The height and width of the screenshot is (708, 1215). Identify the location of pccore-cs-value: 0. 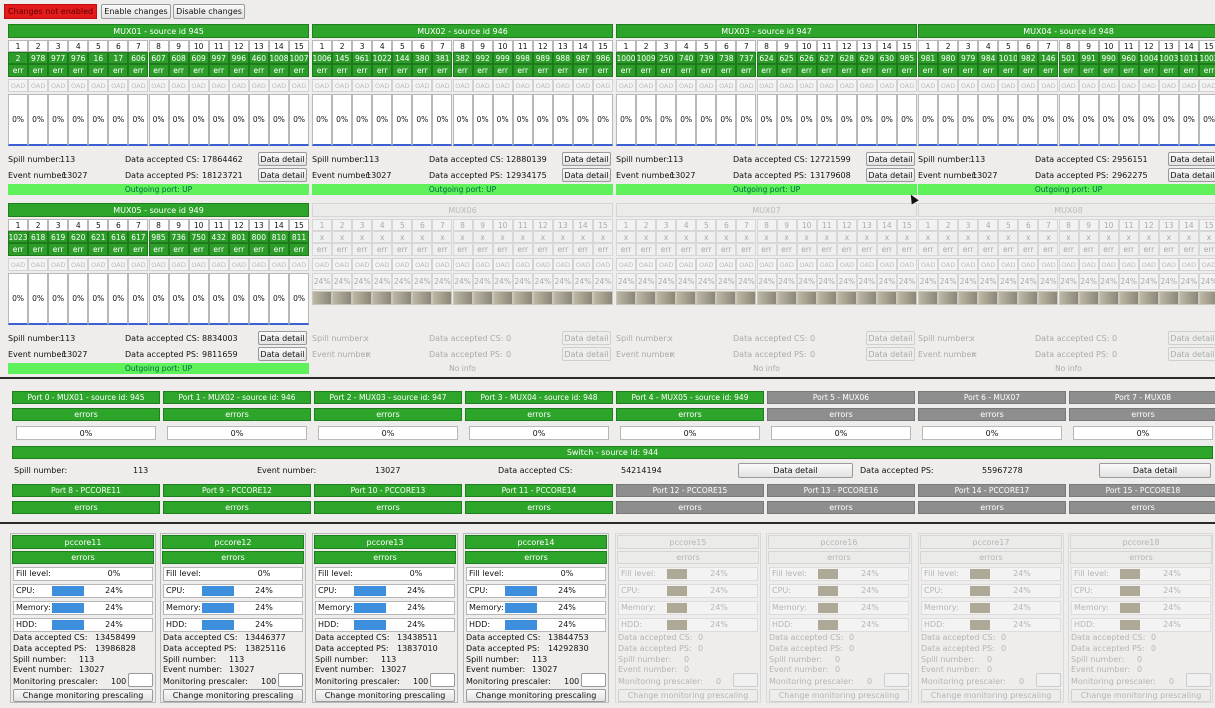
(852, 637).